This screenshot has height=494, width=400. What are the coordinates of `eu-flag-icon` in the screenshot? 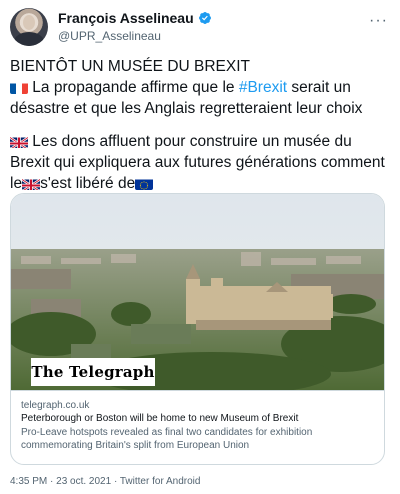 It's located at (144, 183).